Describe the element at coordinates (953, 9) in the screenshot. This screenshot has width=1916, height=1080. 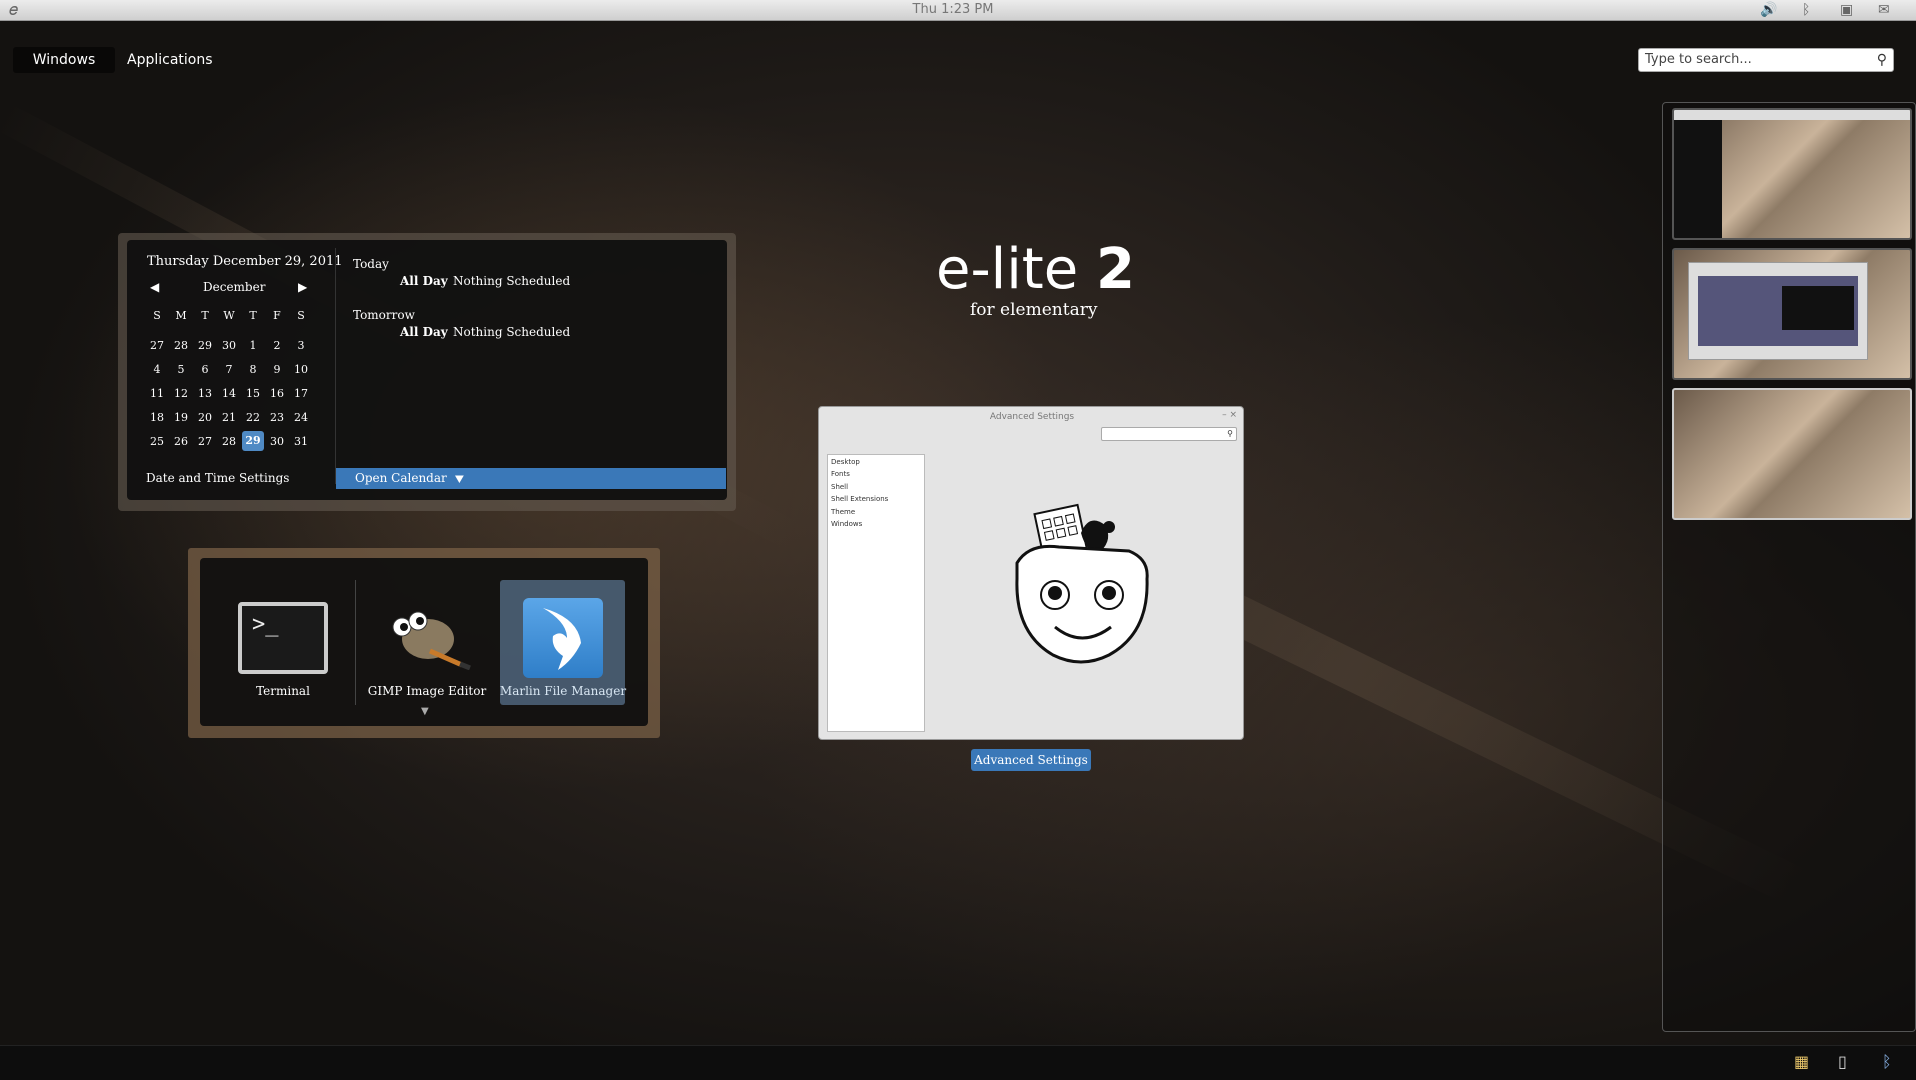
I see `clock: Thu 1:23 PM` at that location.